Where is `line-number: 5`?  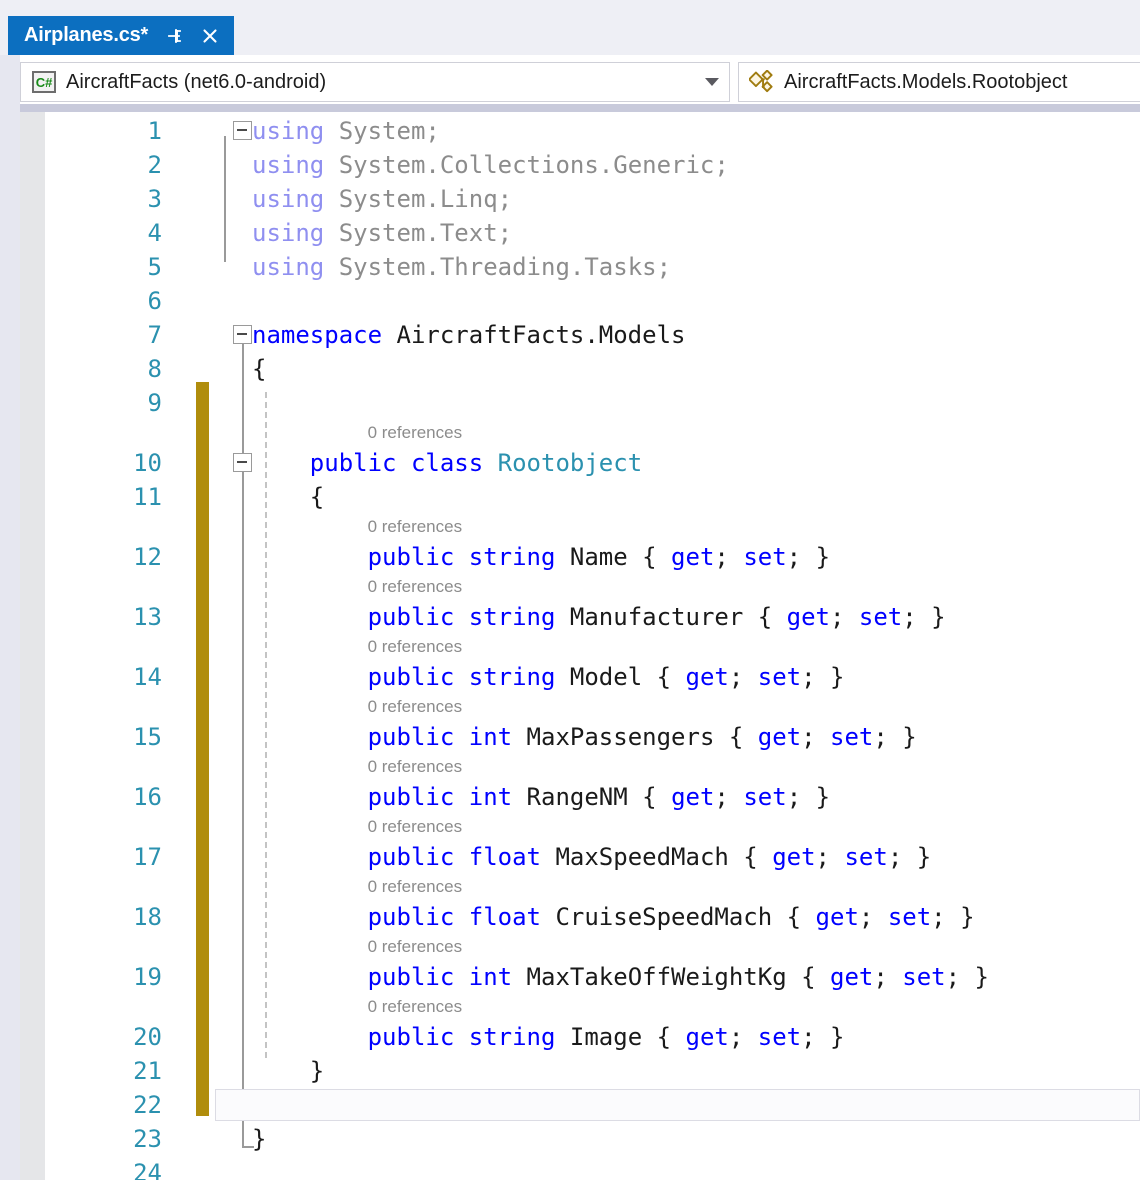 line-number: 5 is located at coordinates (154, 267).